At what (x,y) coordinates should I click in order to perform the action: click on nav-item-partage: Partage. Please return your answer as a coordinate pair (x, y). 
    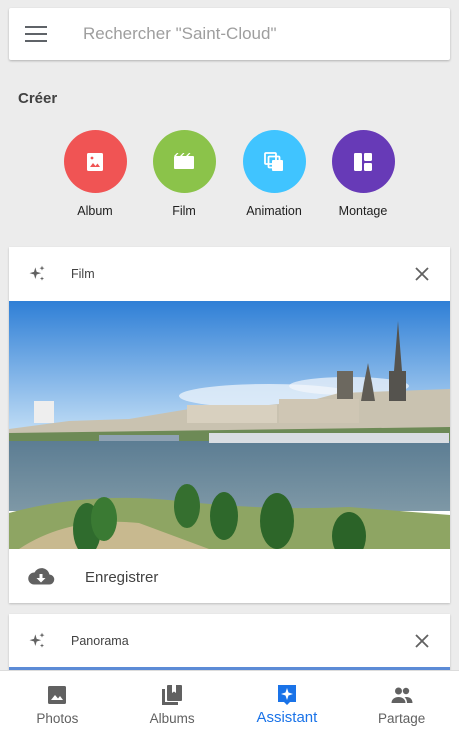
    Looking at the image, I should click on (401, 703).